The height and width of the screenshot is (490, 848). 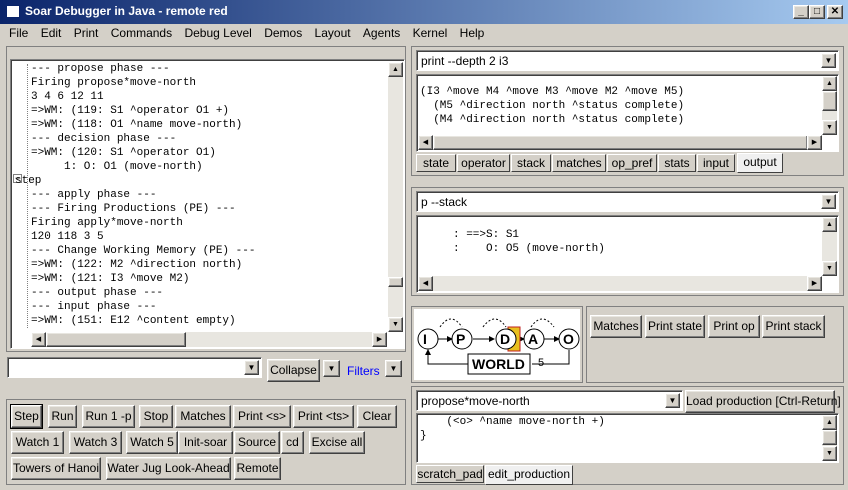 I want to click on menu-file: File, so click(x=18, y=32).